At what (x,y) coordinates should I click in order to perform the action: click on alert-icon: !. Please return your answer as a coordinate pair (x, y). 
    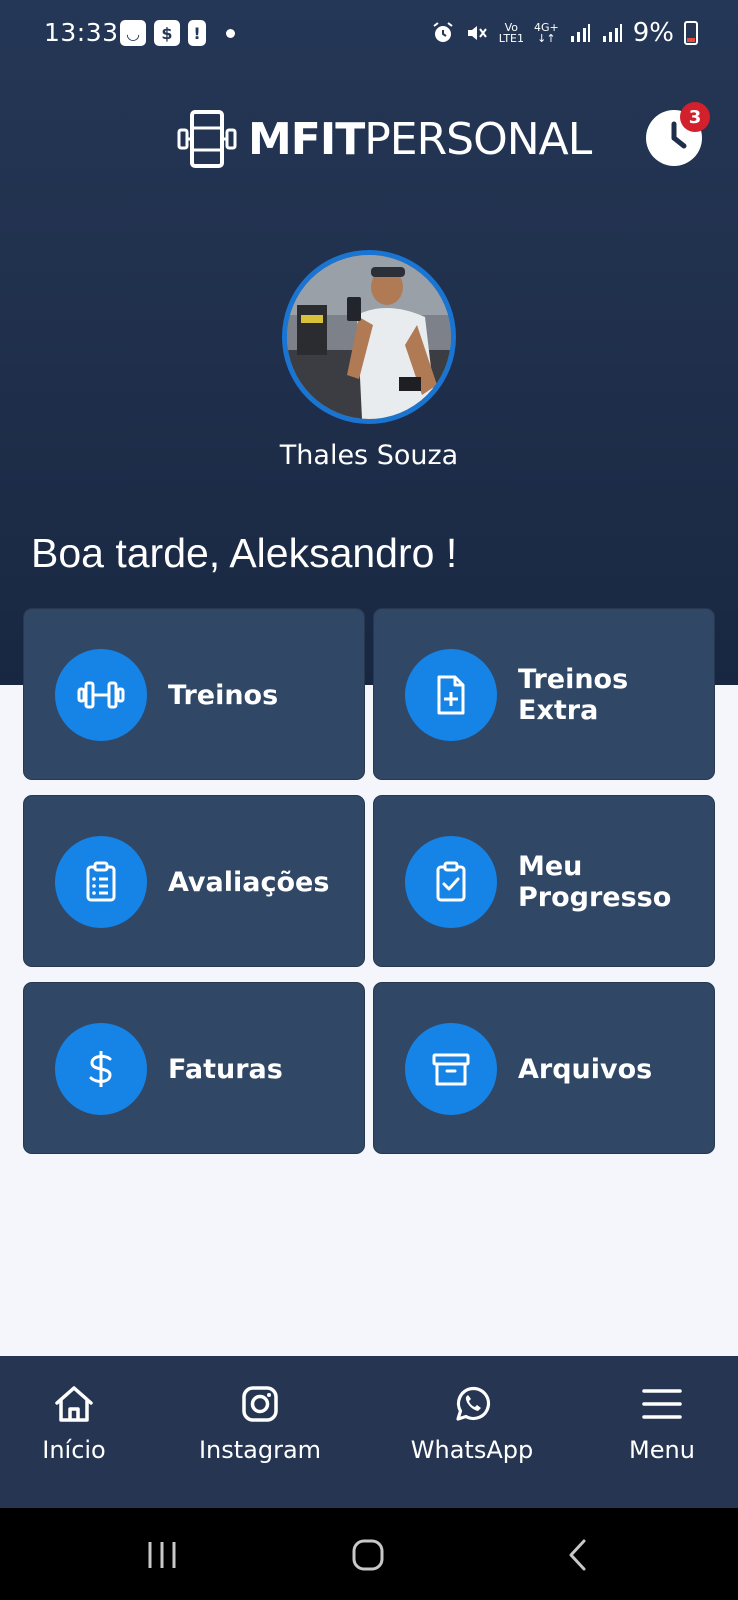
    Looking at the image, I should click on (197, 33).